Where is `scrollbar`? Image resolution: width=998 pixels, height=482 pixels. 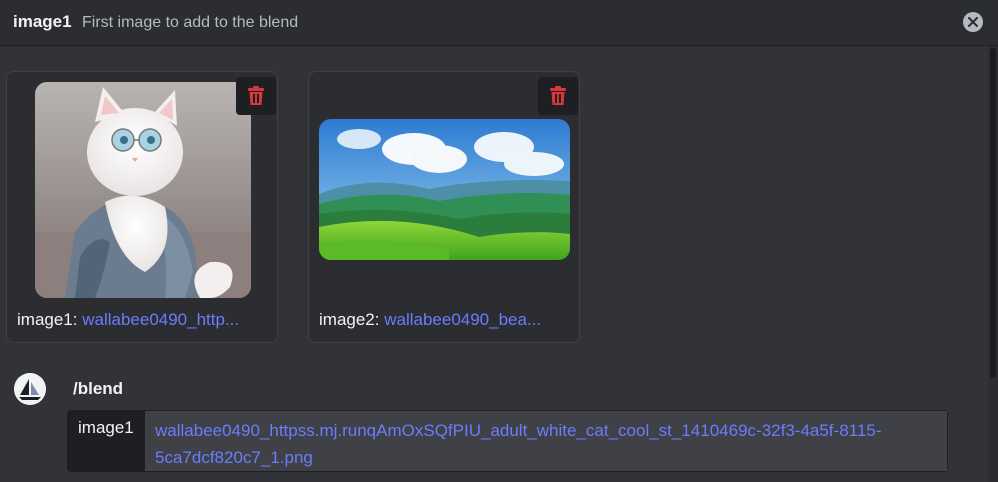 scrollbar is located at coordinates (993, 264).